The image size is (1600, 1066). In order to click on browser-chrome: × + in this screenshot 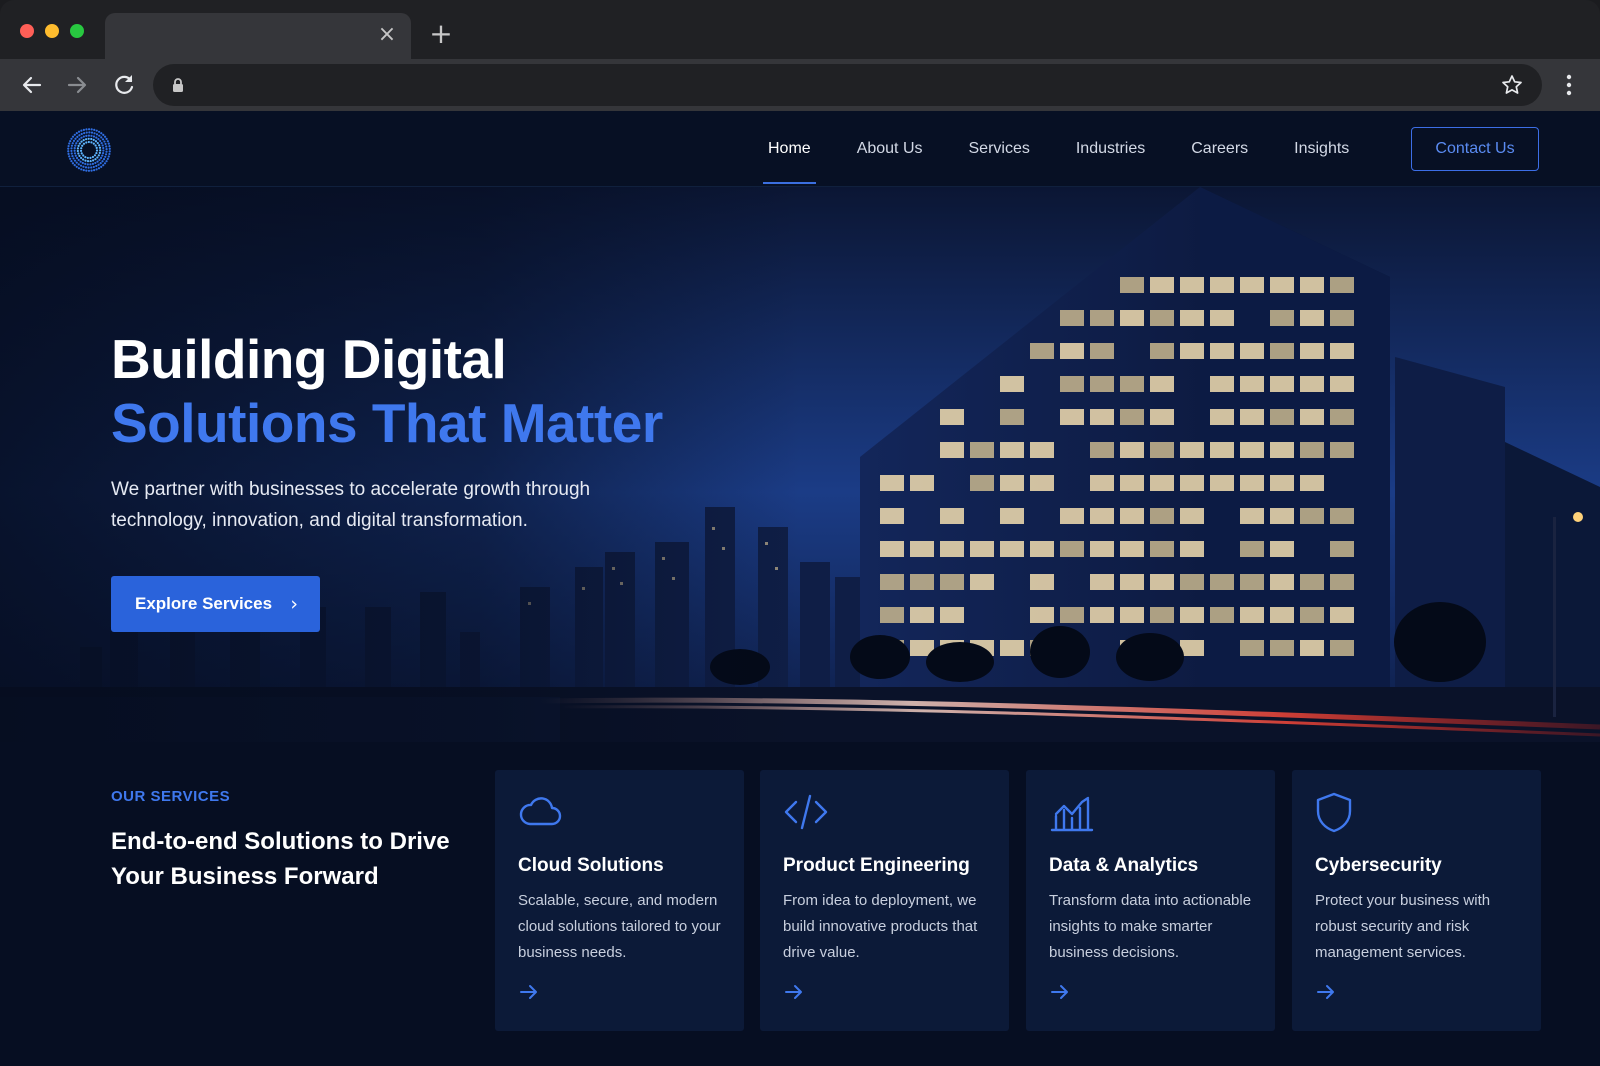, I will do `click(800, 55)`.